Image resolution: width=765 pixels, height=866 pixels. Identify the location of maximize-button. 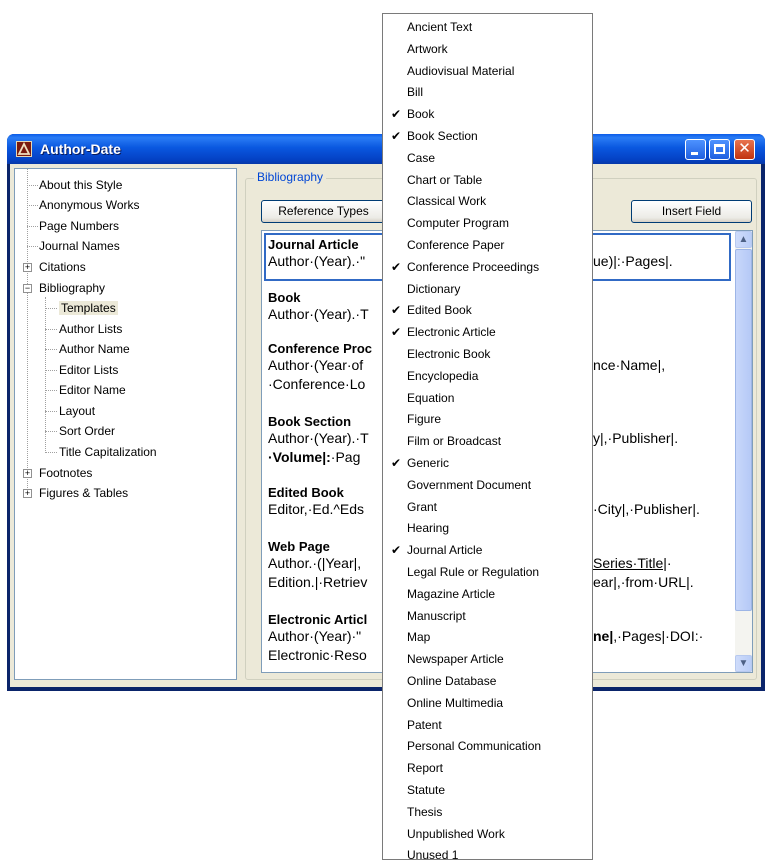
(719, 149).